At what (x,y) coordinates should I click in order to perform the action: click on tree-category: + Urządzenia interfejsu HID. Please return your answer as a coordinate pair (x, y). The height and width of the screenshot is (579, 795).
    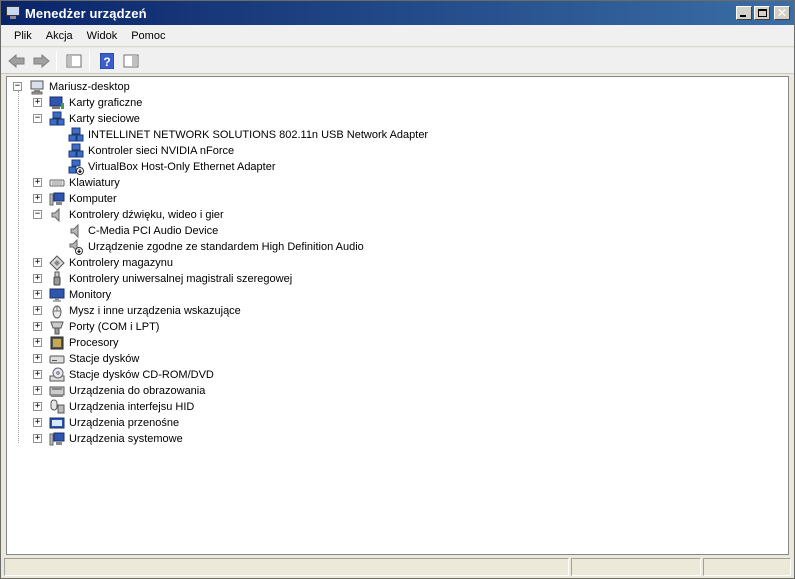
    Looking at the image, I should click on (397, 407).